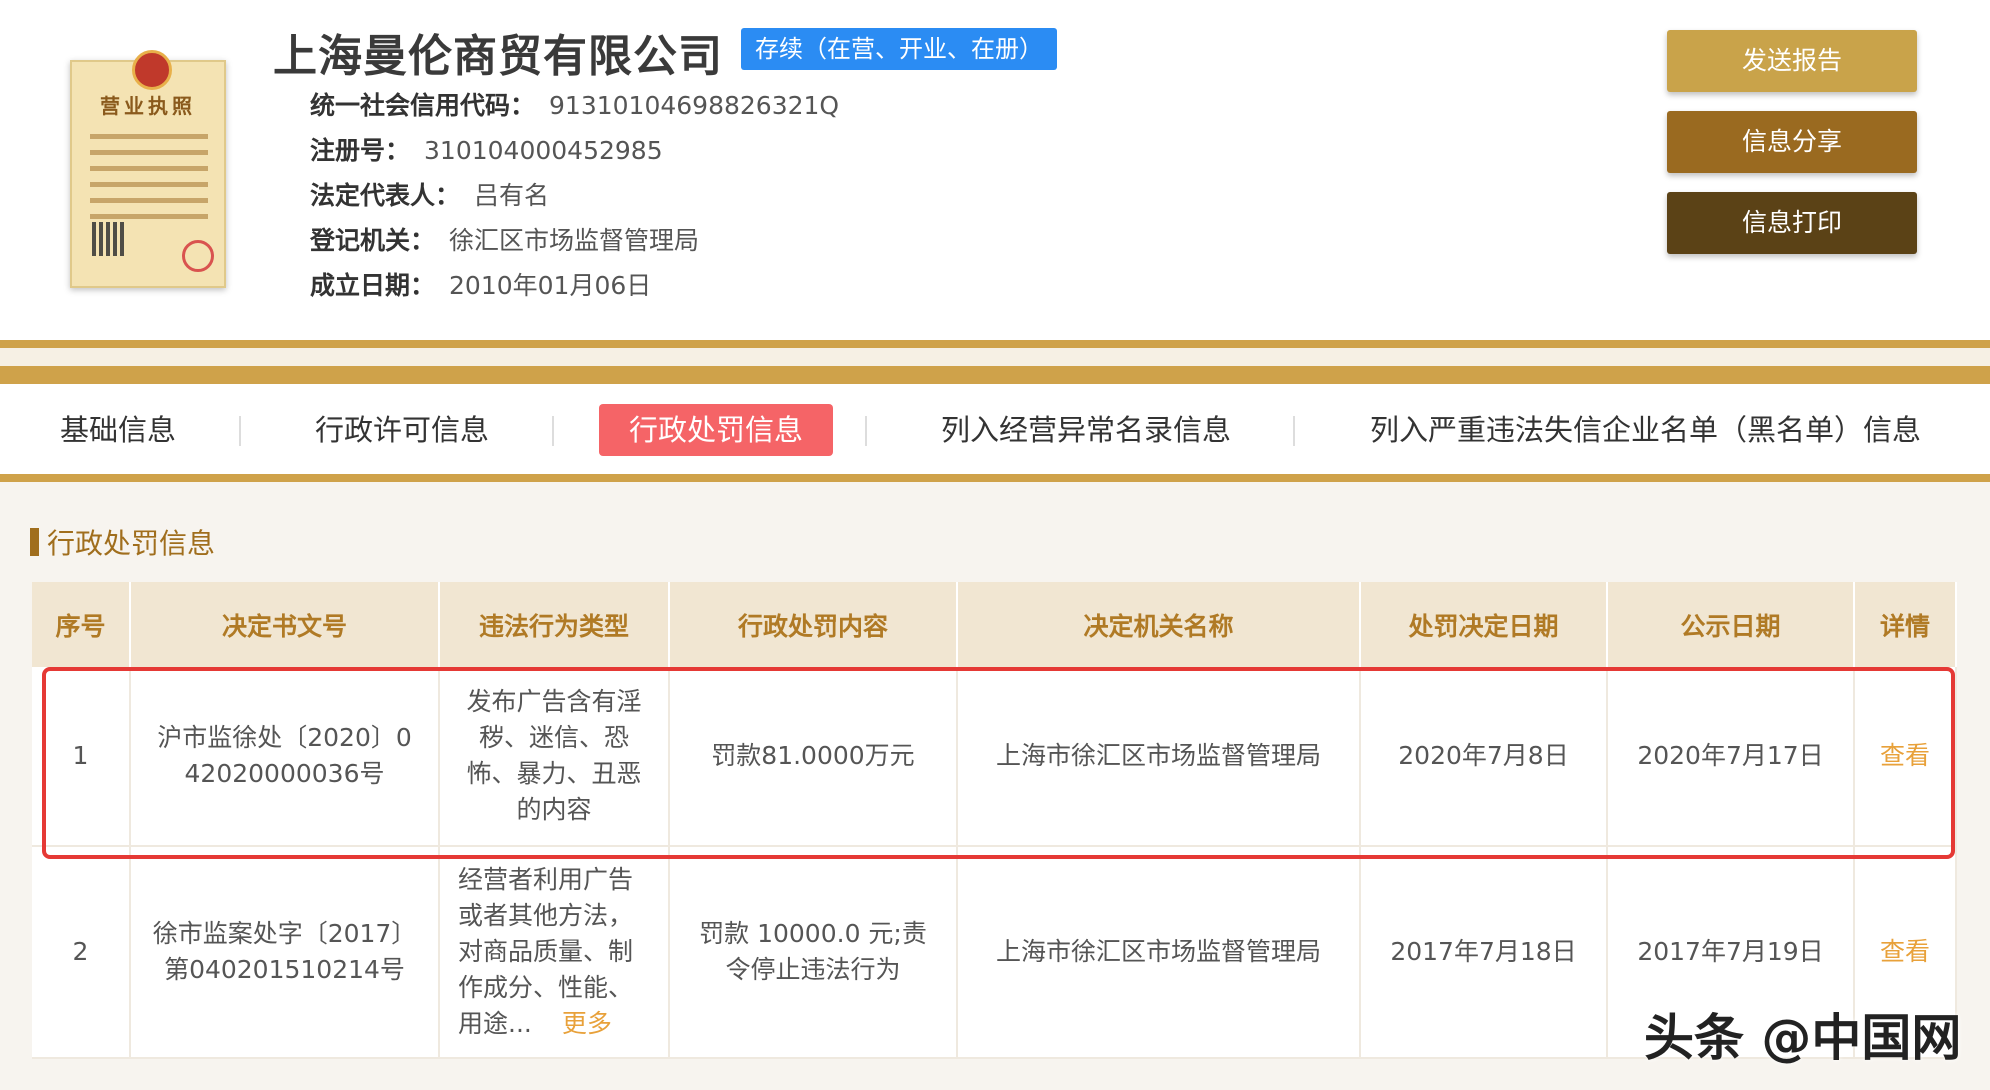  I want to click on reg-authority-label: 登记机关：, so click(373, 240).